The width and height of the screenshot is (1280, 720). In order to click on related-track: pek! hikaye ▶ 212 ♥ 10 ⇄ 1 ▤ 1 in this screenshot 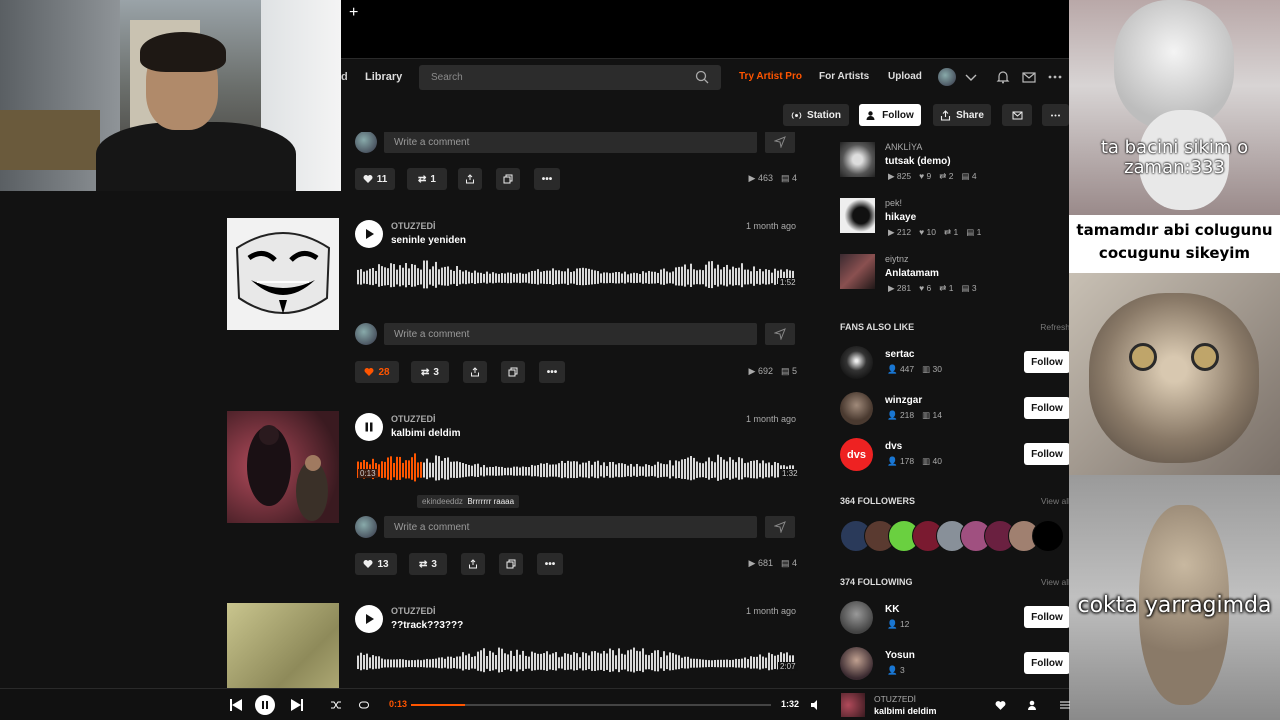, I will do `click(956, 223)`.